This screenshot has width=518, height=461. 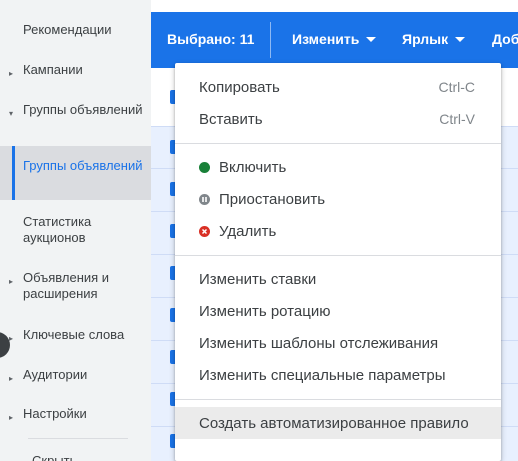 I want to click on edit-menu-button: Изменить, so click(x=334, y=39).